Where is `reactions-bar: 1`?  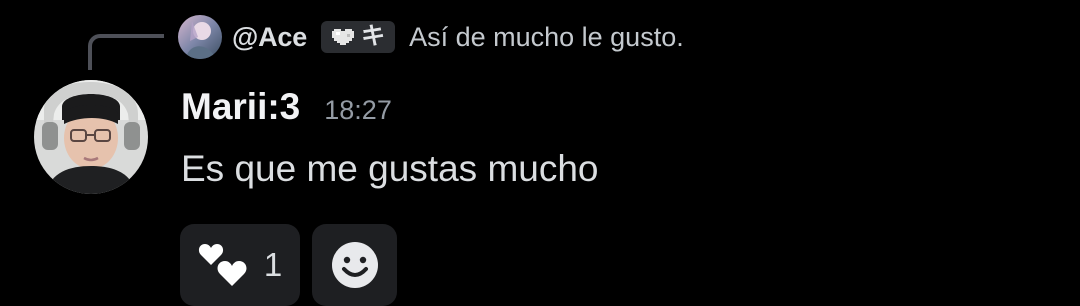
reactions-bar: 1 is located at coordinates (288, 265).